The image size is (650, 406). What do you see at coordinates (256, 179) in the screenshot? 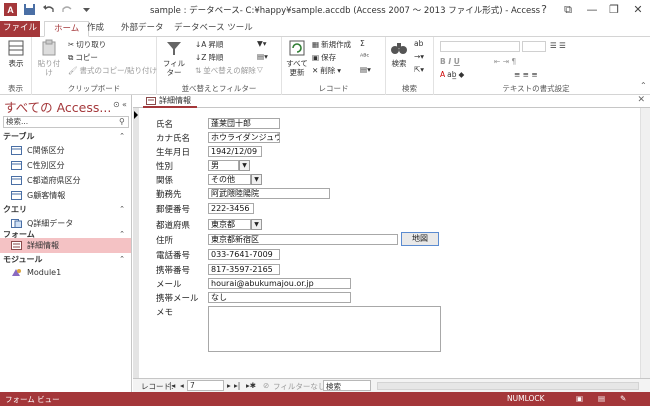
I see `relation-dropdown-icon: ▼` at bounding box center [256, 179].